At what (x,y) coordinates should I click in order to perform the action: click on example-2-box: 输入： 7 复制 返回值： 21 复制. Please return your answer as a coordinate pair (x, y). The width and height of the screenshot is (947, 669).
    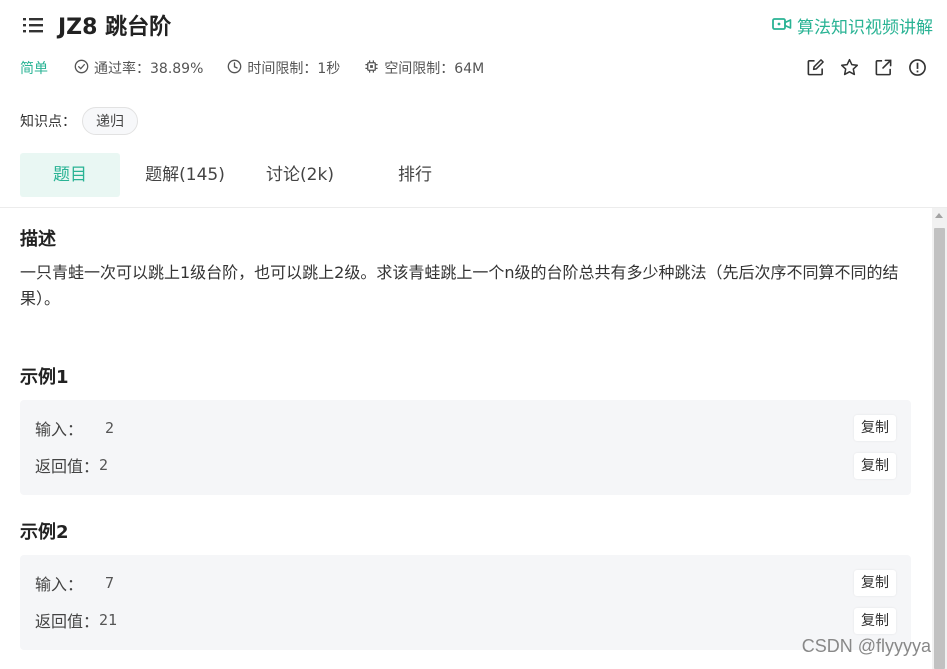
    Looking at the image, I should click on (465, 602).